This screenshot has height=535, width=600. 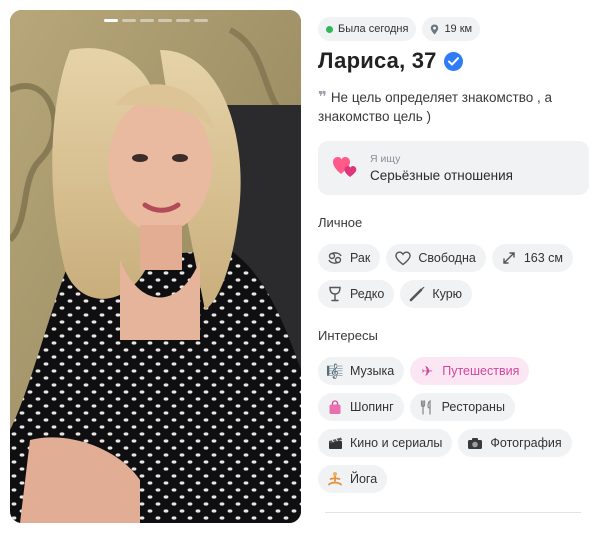 What do you see at coordinates (348, 335) in the screenshot?
I see `interests-section-title: Интересы` at bounding box center [348, 335].